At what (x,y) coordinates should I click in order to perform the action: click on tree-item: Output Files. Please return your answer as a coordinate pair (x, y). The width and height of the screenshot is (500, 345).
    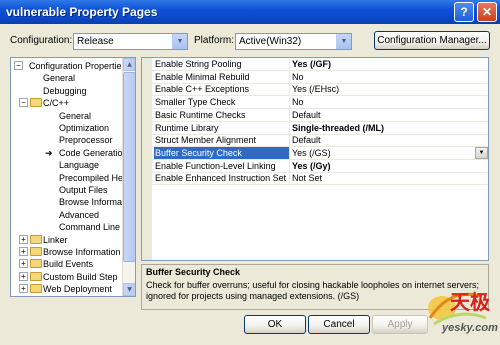
    Looking at the image, I should click on (67, 190).